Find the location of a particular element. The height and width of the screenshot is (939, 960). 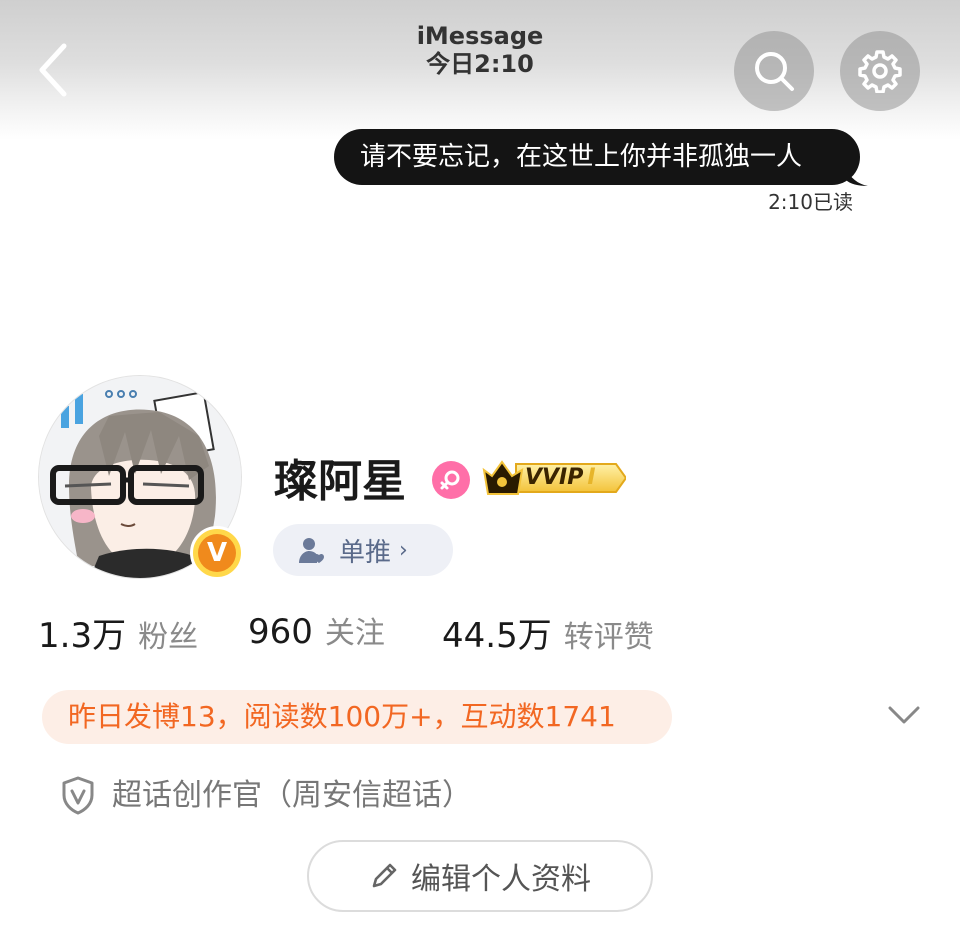

message-bubble: 请不要忘记，在这世上你并非孤独一人 is located at coordinates (597, 157).